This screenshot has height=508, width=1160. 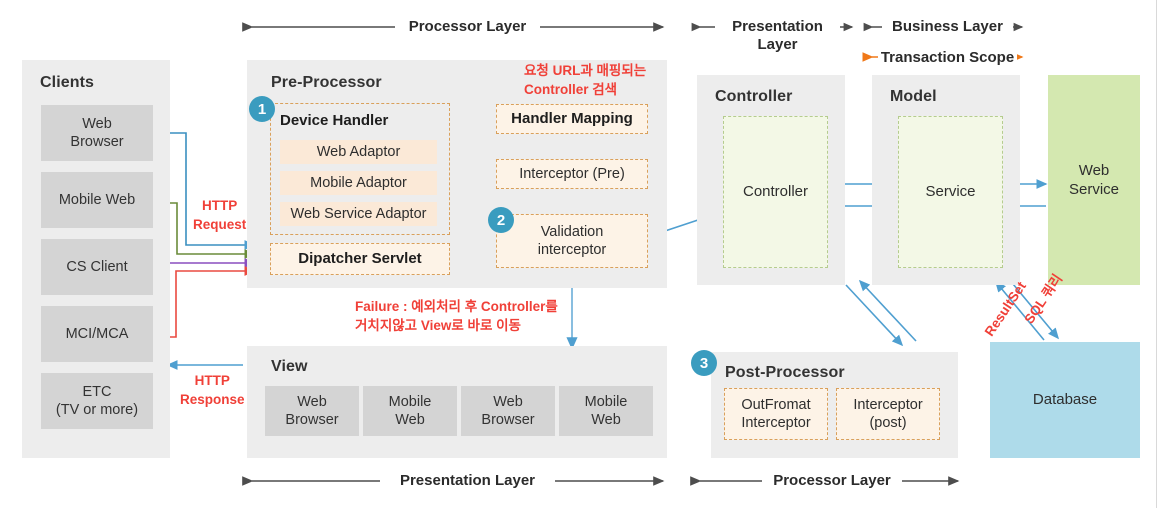 What do you see at coordinates (358, 214) in the screenshot?
I see `adaptor-web-service: Web Service Adaptor` at bounding box center [358, 214].